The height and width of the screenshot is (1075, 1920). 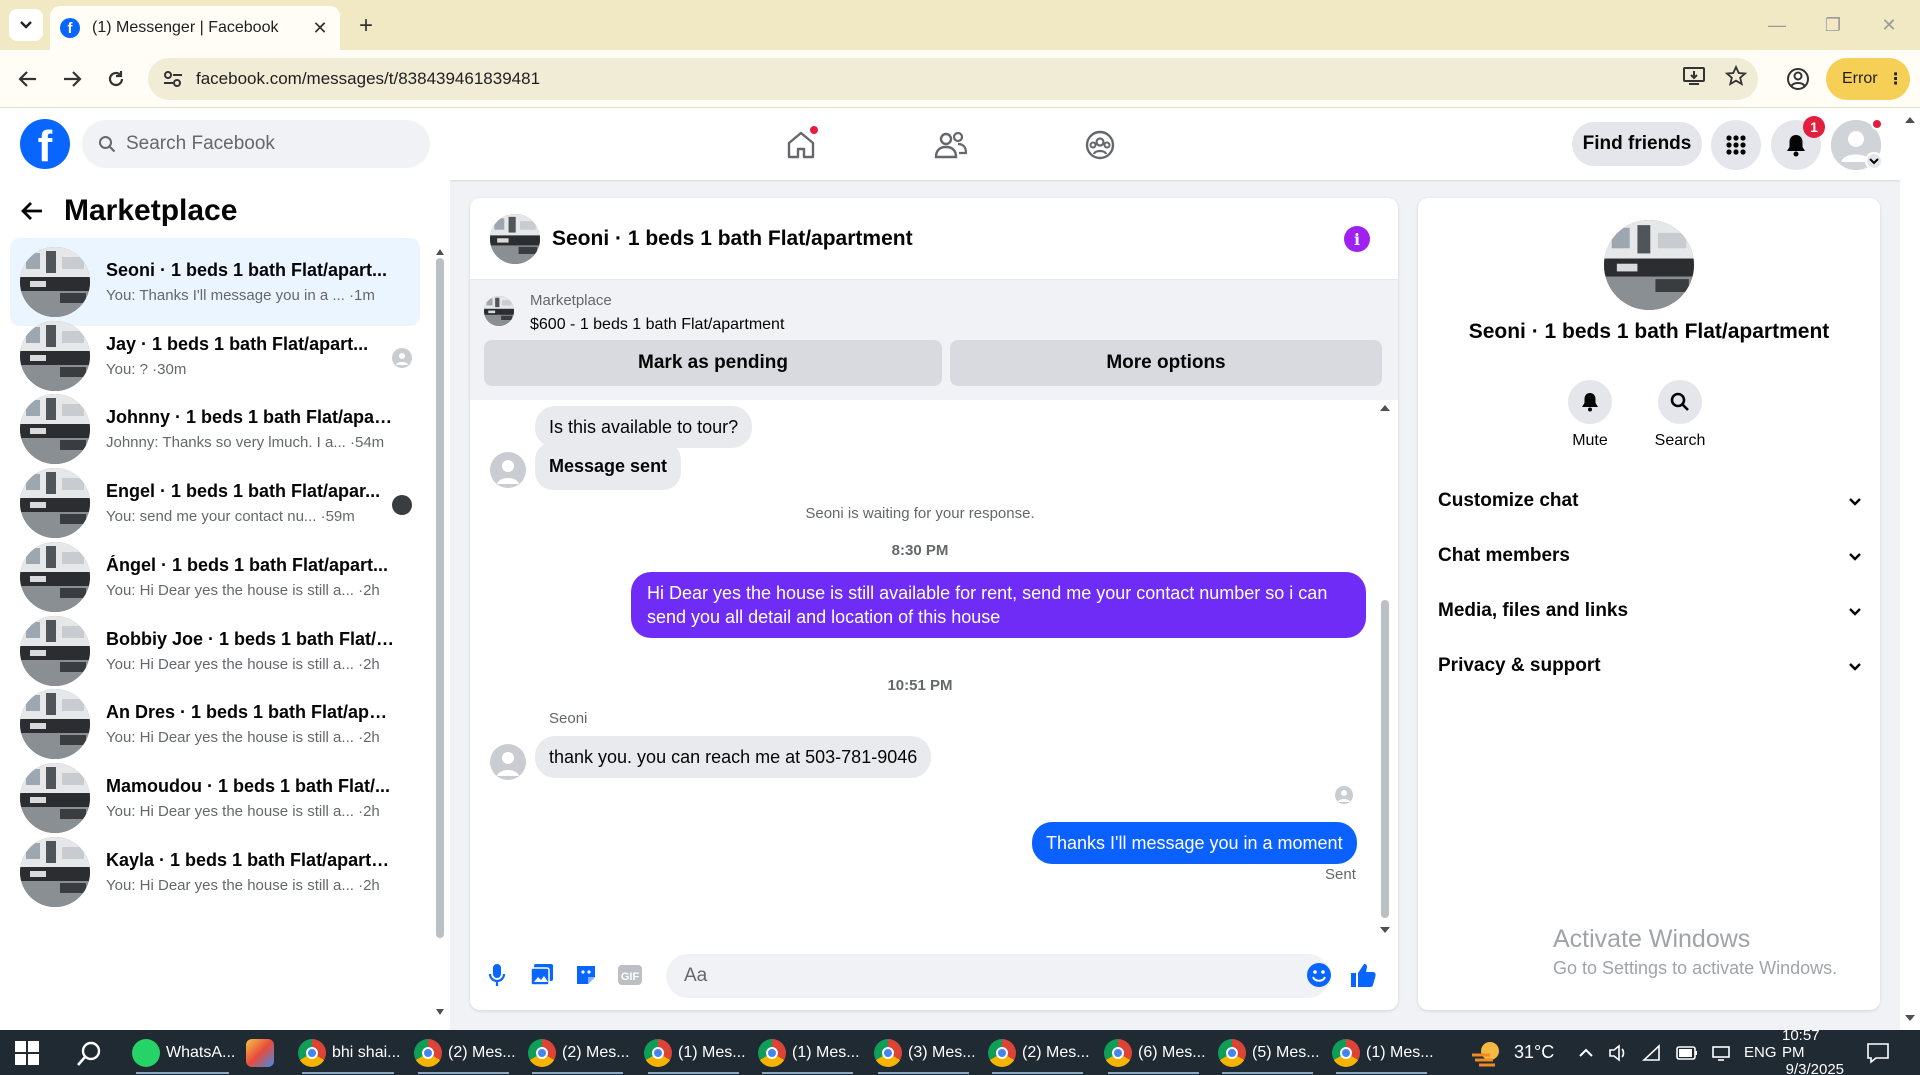 I want to click on svg-text: GIF, so click(x=630, y=977).